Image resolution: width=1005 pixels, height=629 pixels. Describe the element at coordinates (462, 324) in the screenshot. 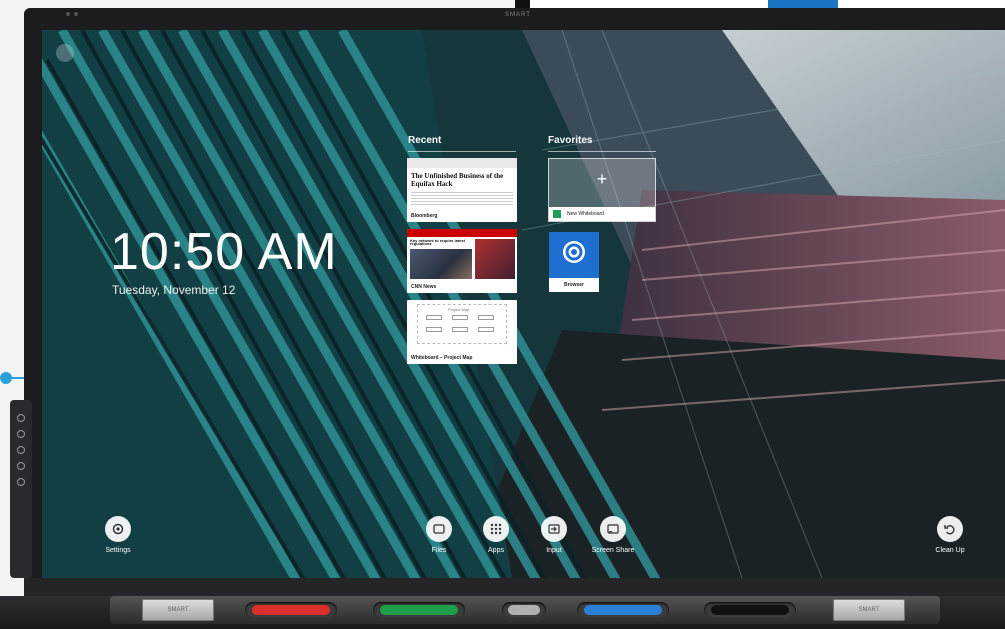

I see `whiteboard-preview: Project Map` at that location.